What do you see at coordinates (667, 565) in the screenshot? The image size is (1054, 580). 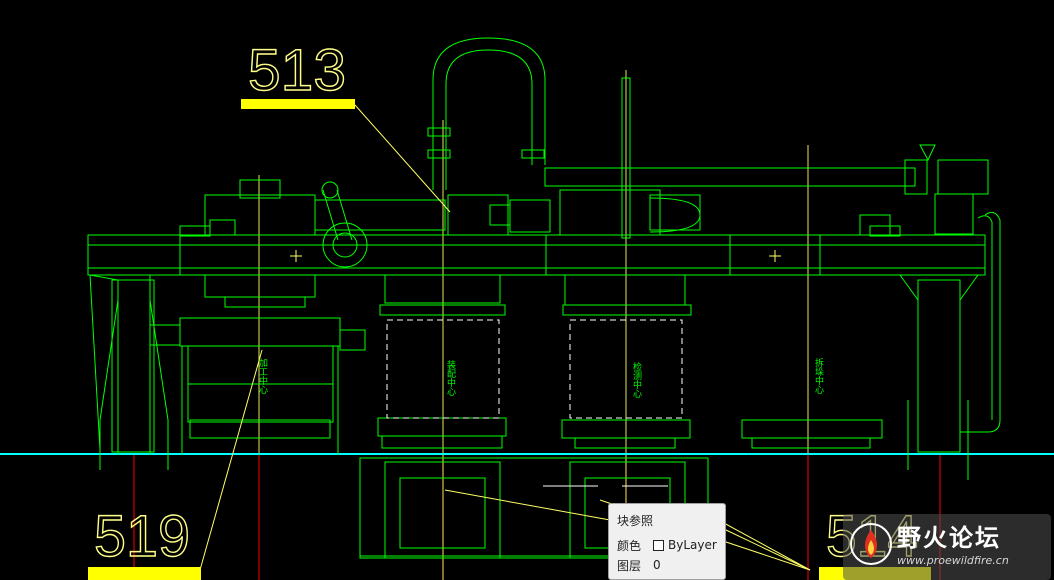 I see `tooltip-layer-row: 图层 0` at bounding box center [667, 565].